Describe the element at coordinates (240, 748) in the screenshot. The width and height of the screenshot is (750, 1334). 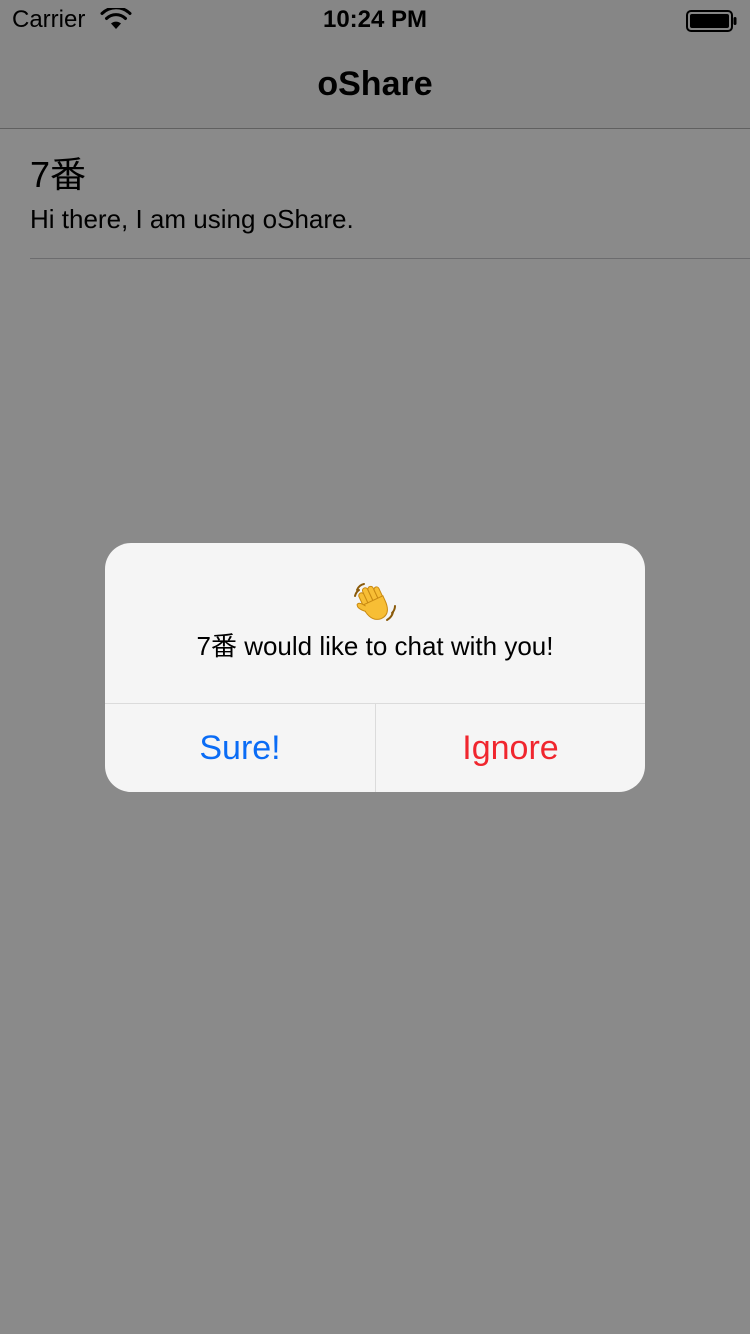
I see `sure-button: Sure!` at that location.